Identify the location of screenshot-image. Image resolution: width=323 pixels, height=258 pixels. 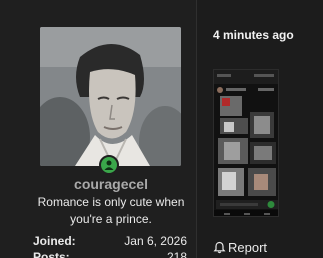
(246, 143).